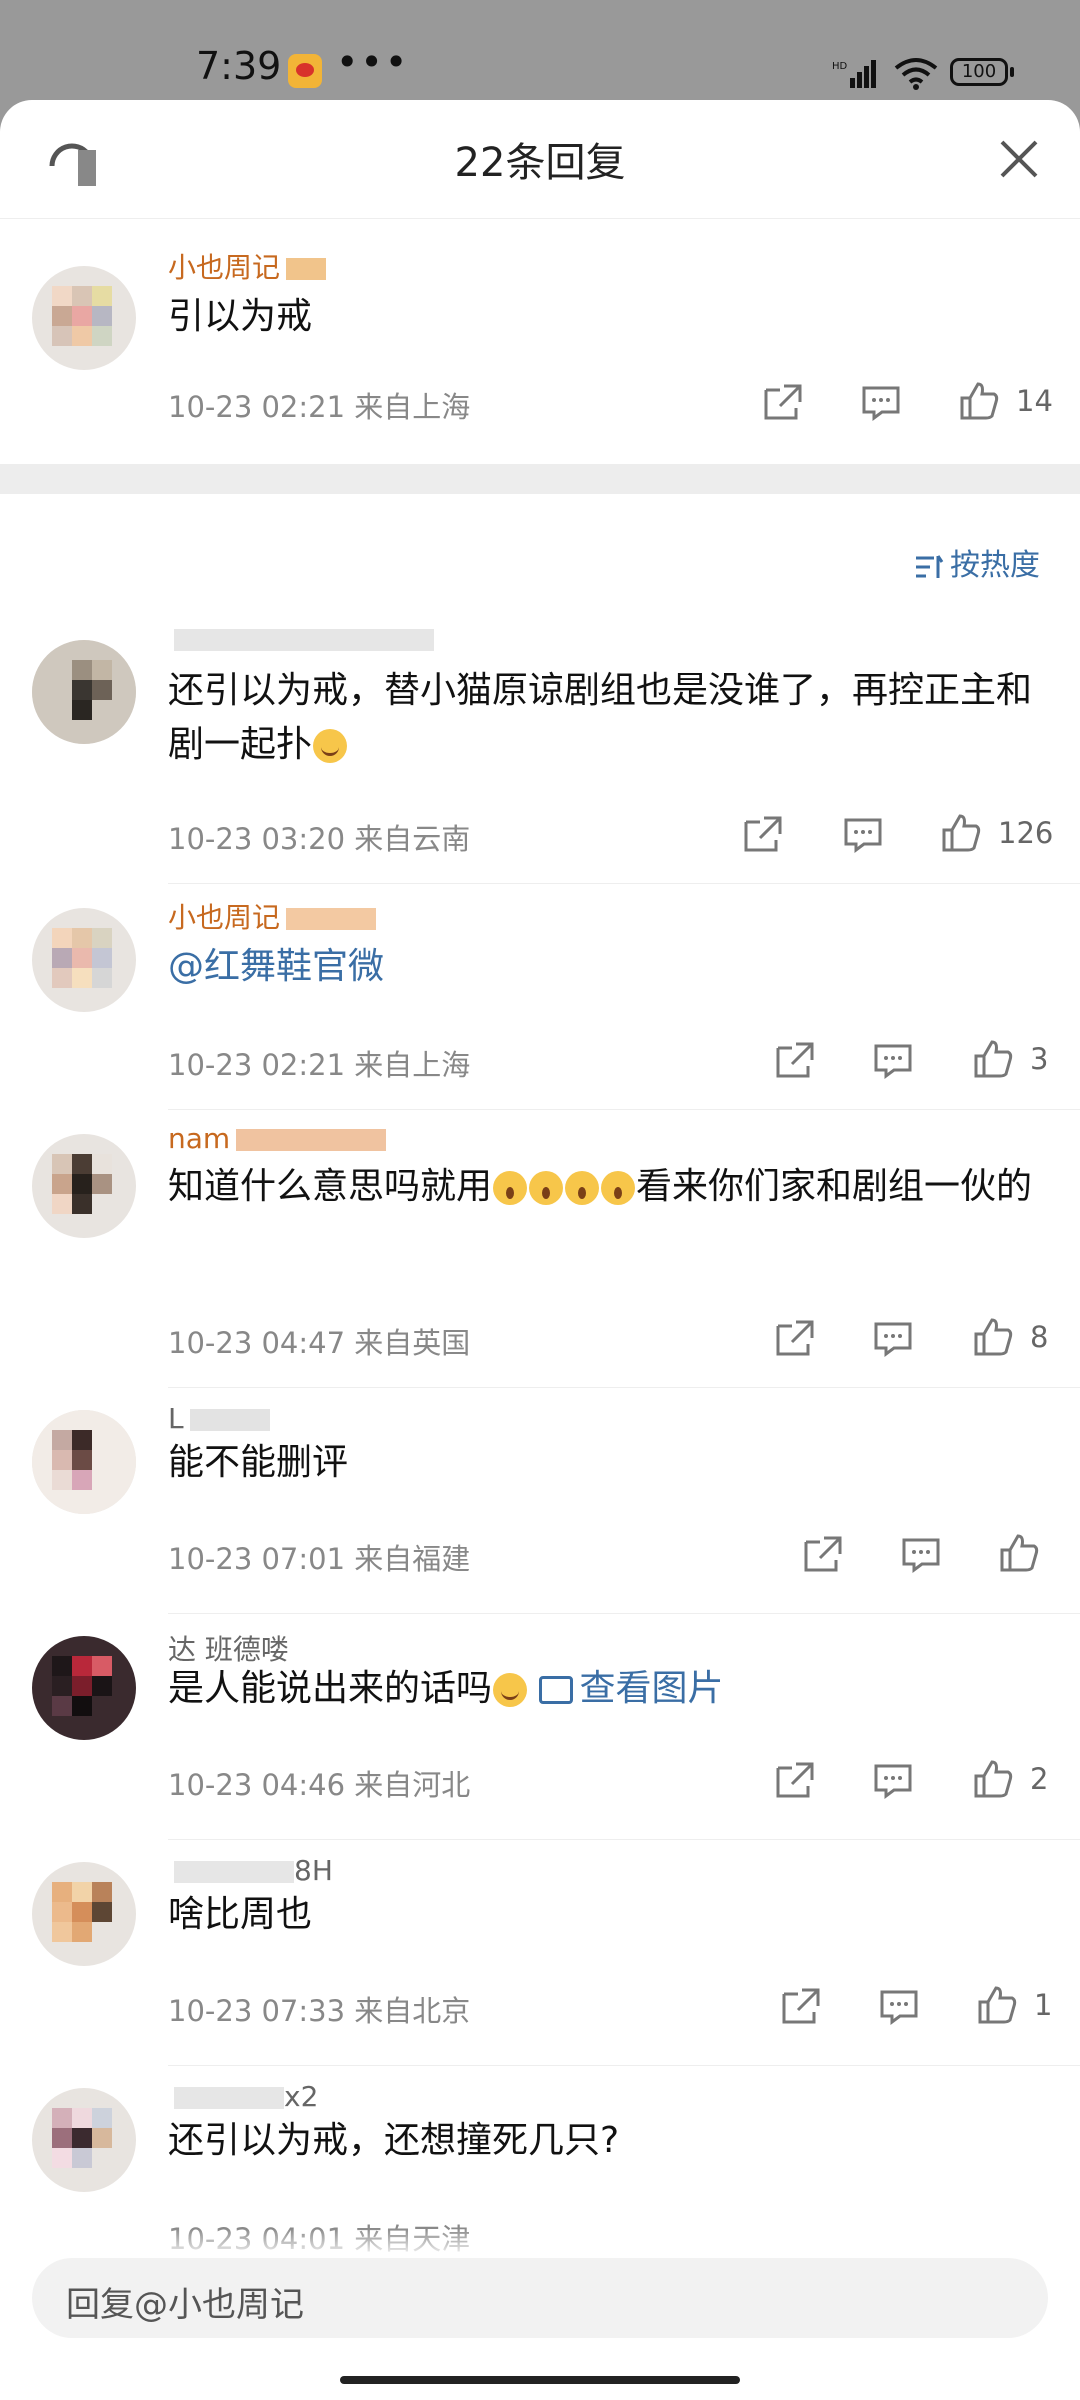  I want to click on comment-meta: 10-23 07:33 来自北京, so click(319, 2011).